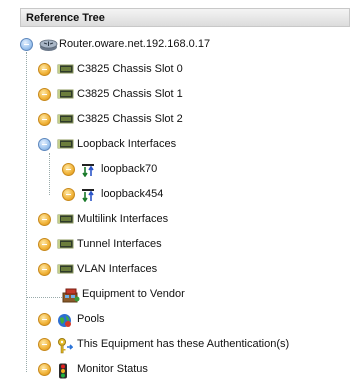 This screenshot has height=387, width=350. What do you see at coordinates (127, 144) in the screenshot?
I see `tree-node-label: Loopback Interfaces` at bounding box center [127, 144].